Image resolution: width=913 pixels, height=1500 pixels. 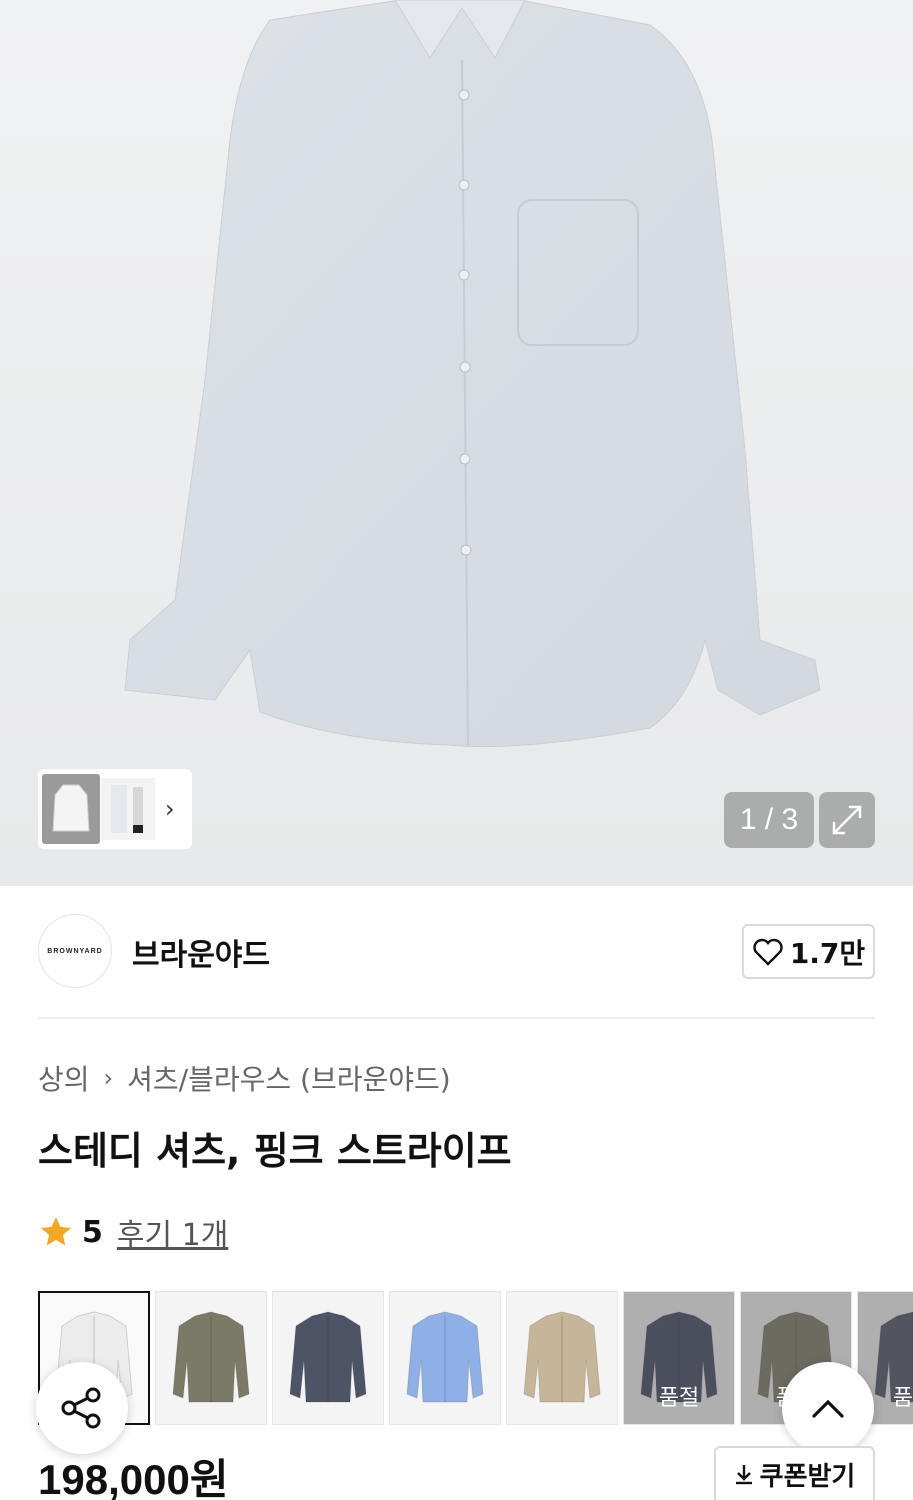 What do you see at coordinates (275, 1151) in the screenshot?
I see `product-title: 스테디 셔츠, 핑크 스트라이프` at bounding box center [275, 1151].